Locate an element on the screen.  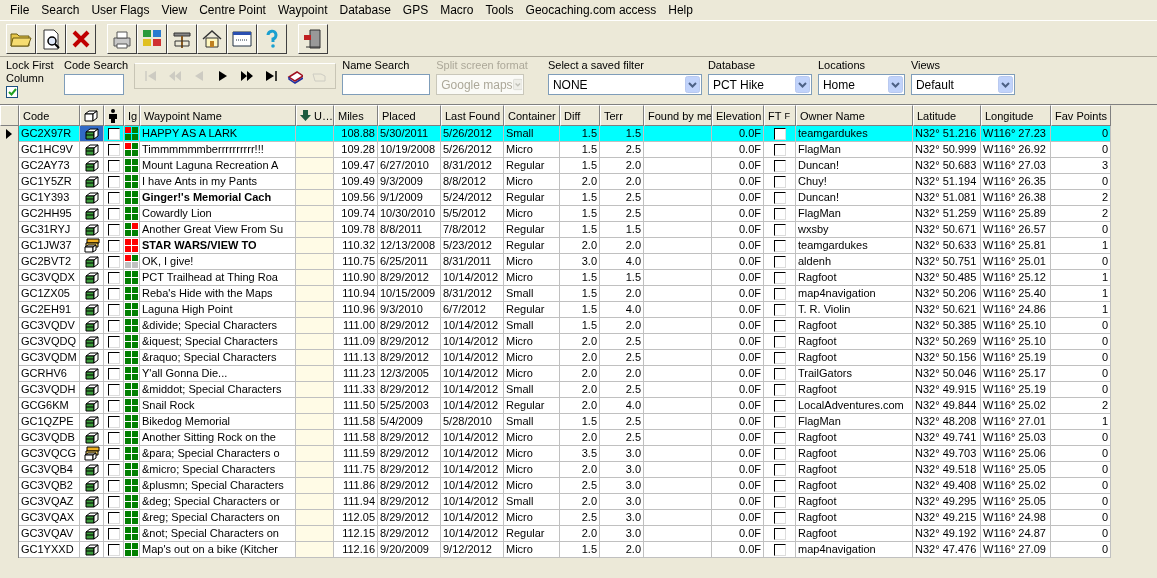
column-header: Terr is located at coordinates (622, 115).